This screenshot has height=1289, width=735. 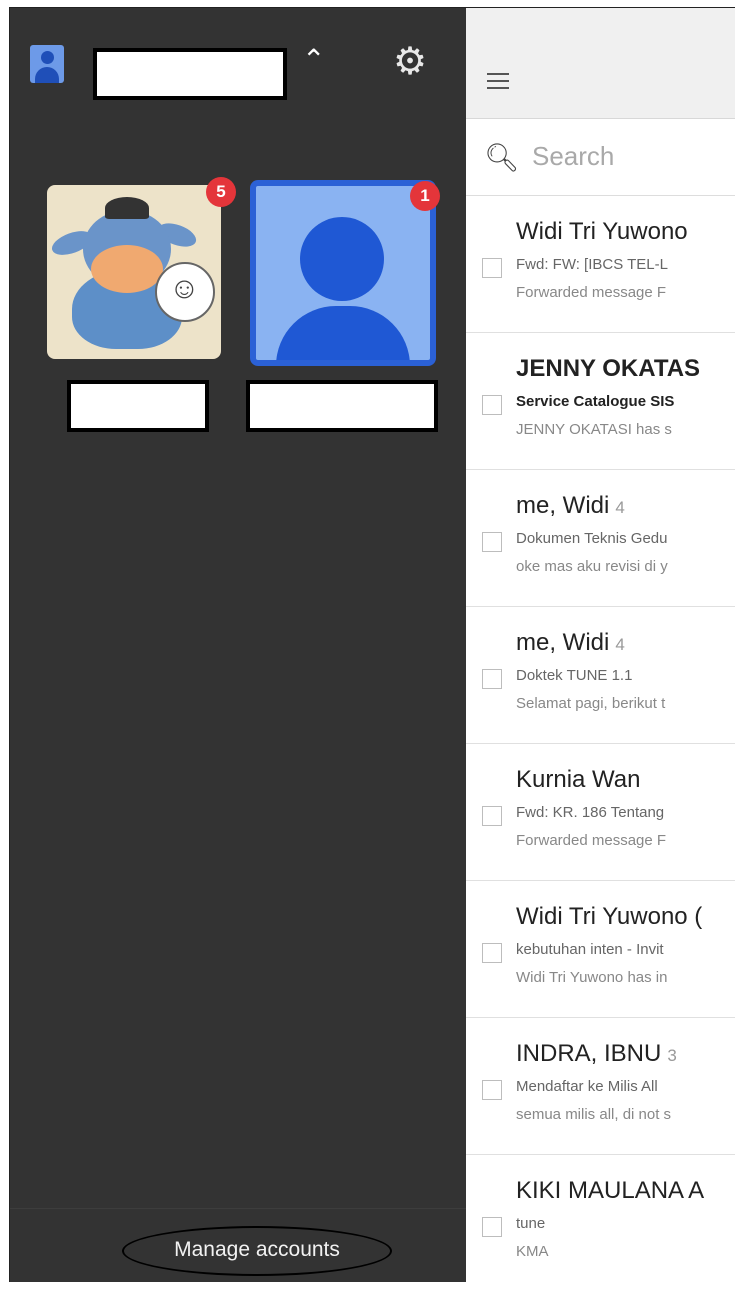 What do you see at coordinates (589, 1053) in the screenshot?
I see `sender-name: INDRA, IBNU` at bounding box center [589, 1053].